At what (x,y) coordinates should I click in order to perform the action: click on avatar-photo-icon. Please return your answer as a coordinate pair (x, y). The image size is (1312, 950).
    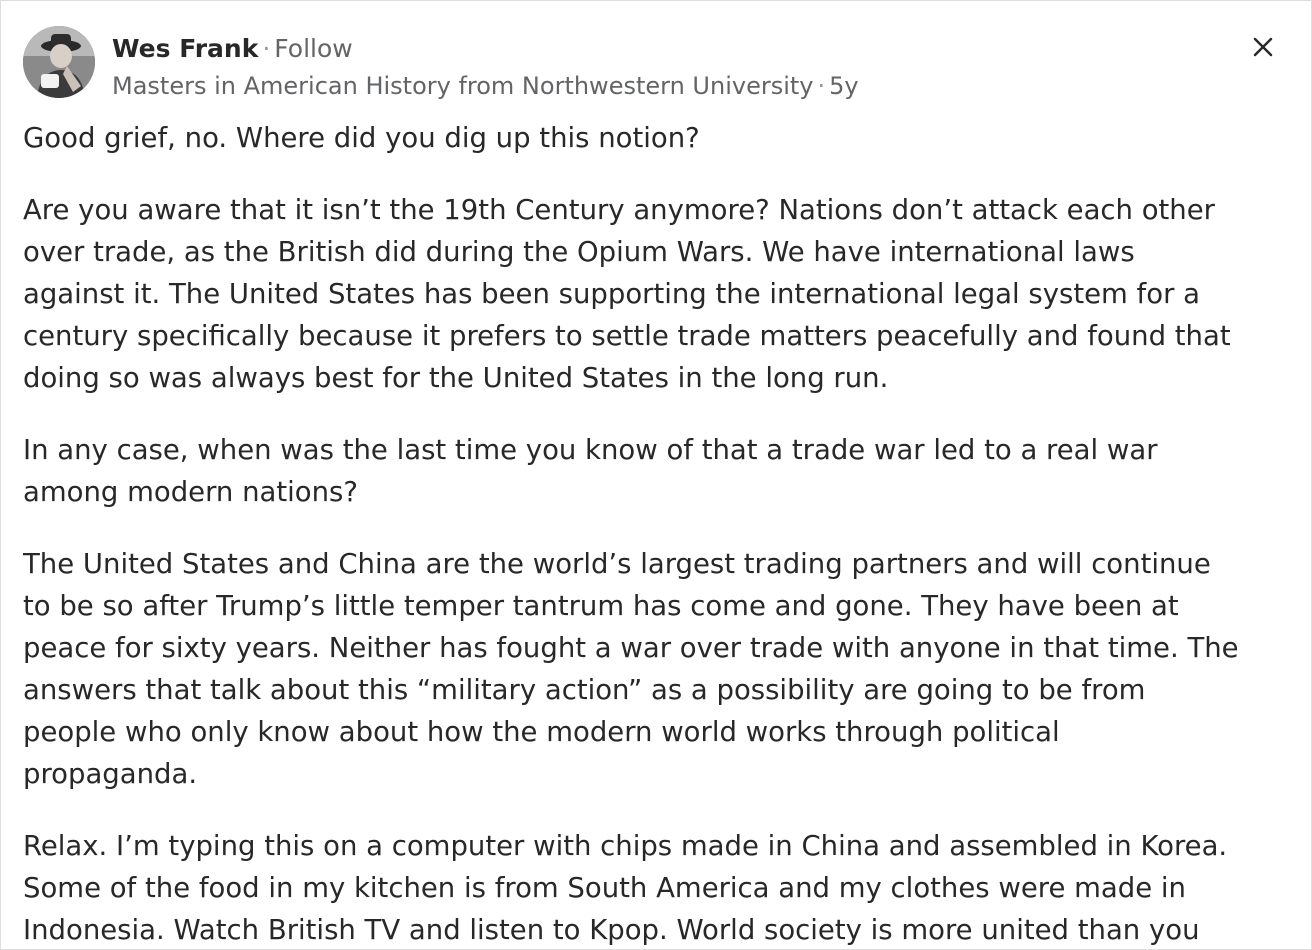
    Looking at the image, I should click on (59, 62).